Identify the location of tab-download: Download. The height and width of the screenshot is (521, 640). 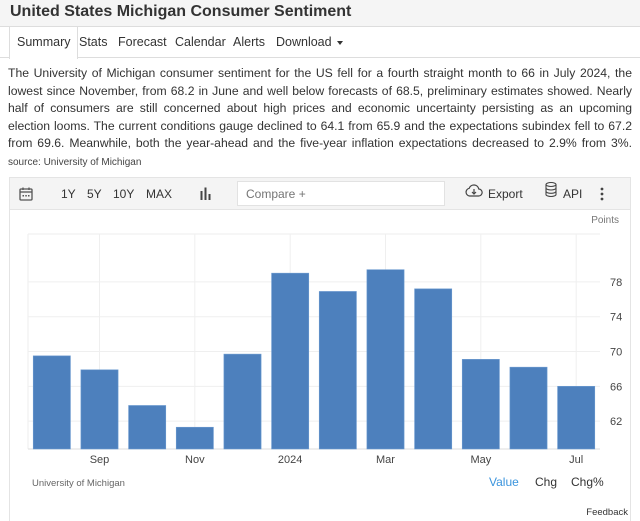
(309, 42).